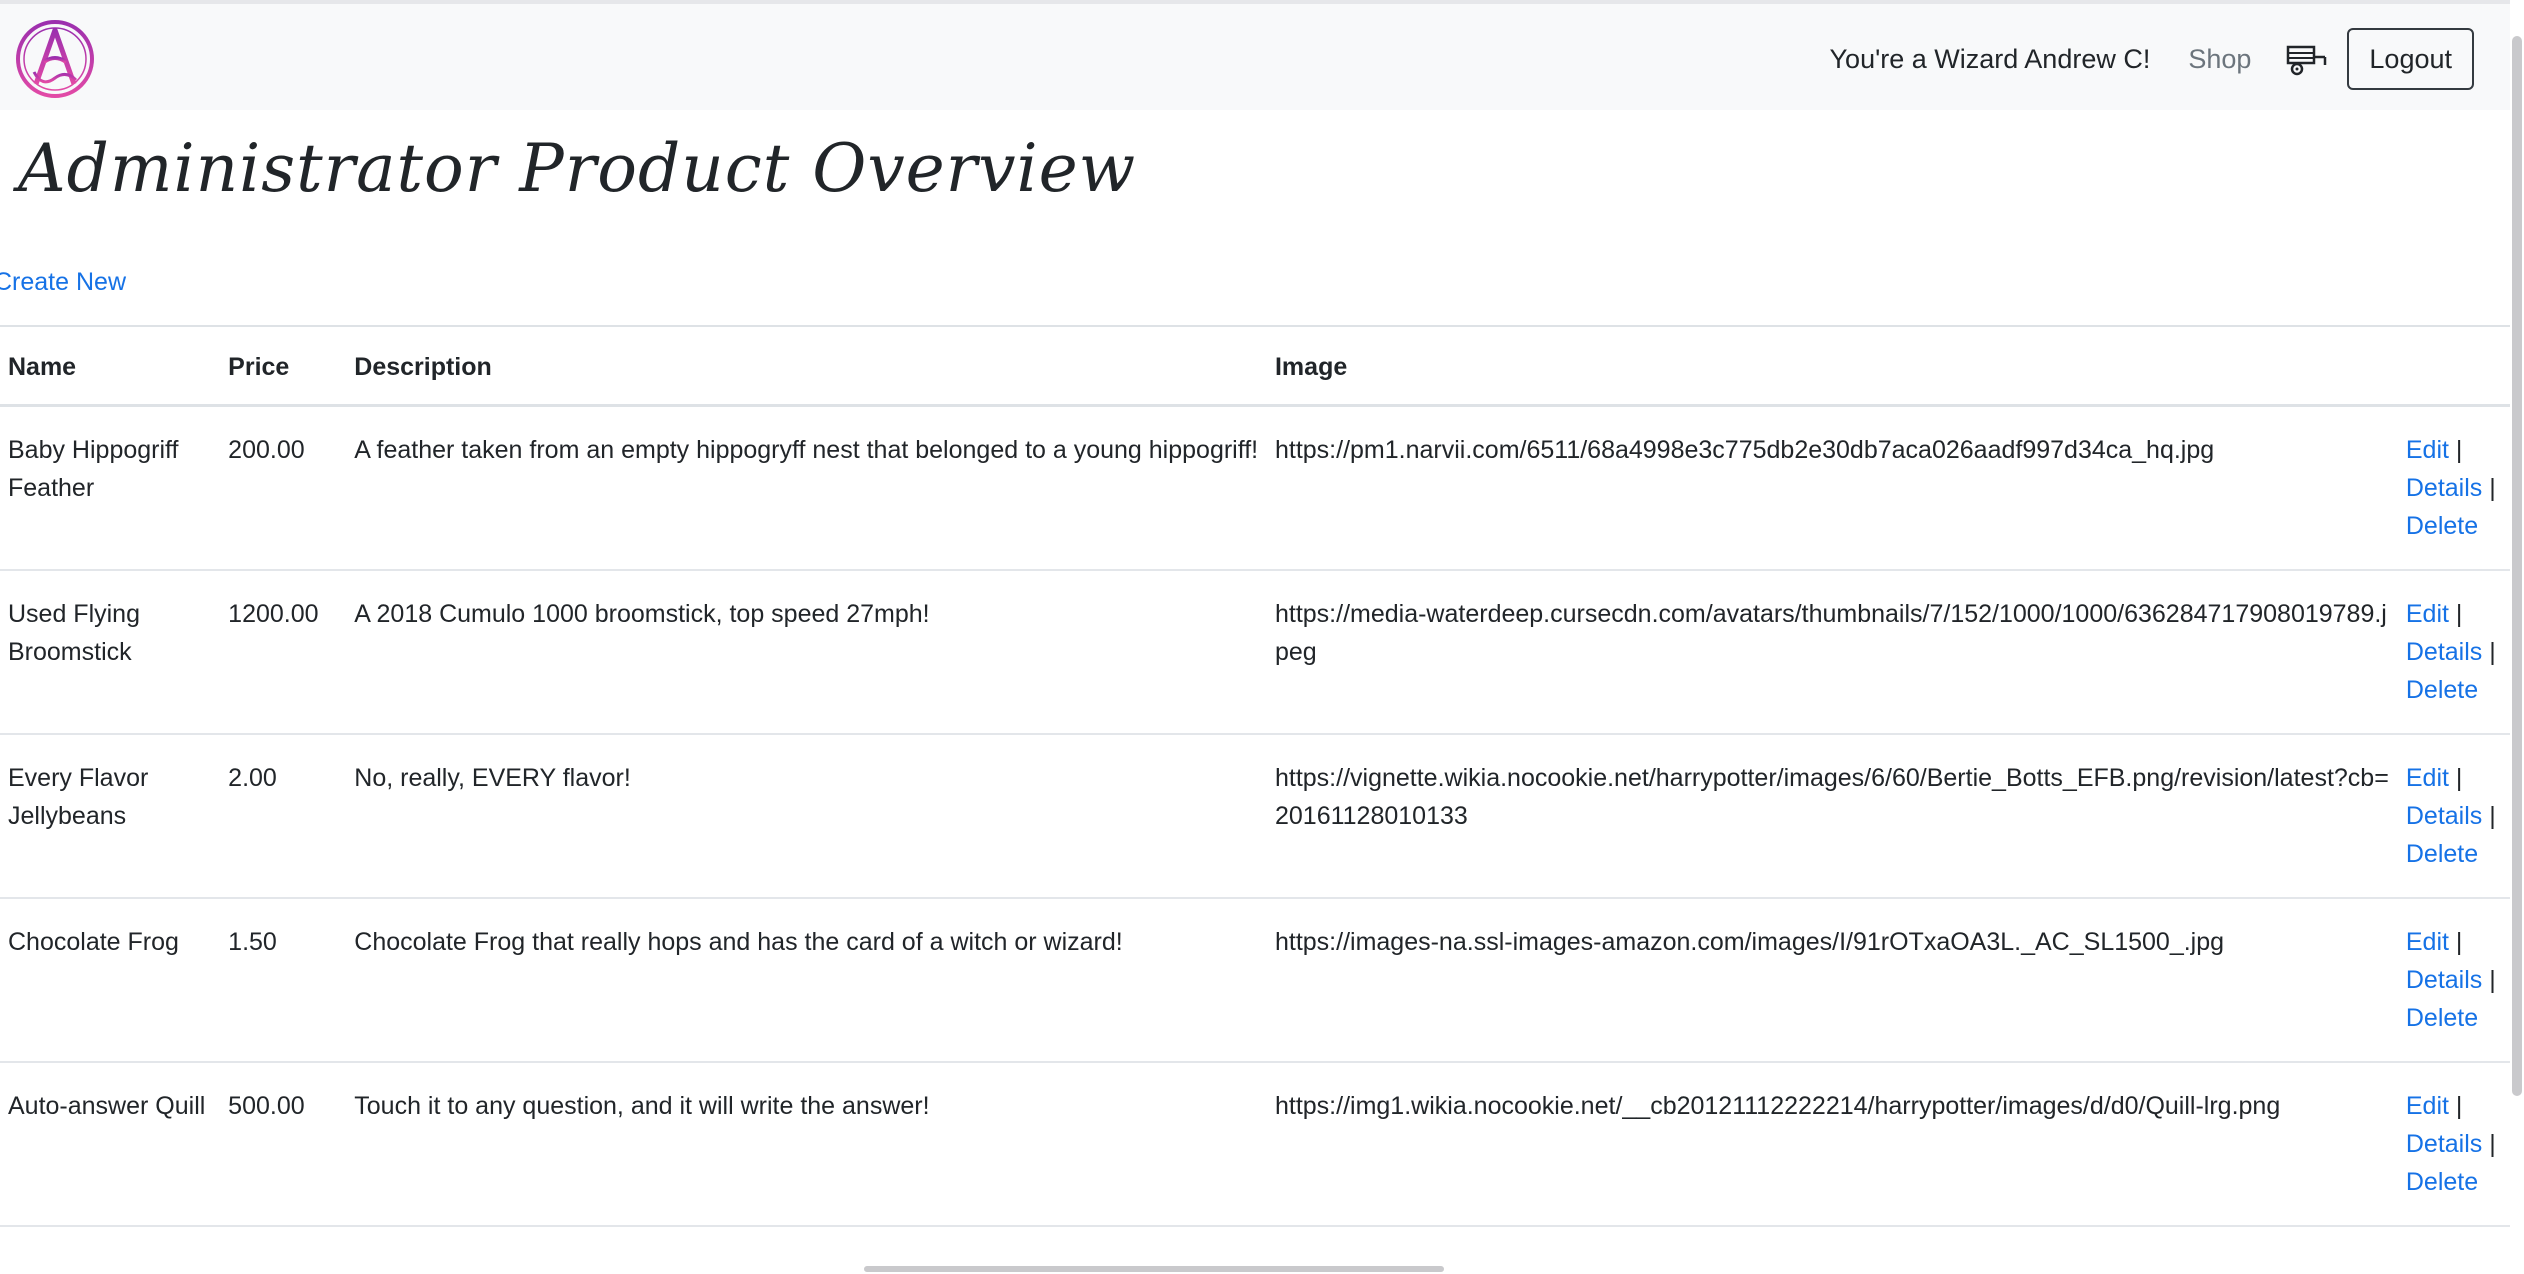 This screenshot has height=1274, width=2524. What do you see at coordinates (1990, 58) in the screenshot?
I see `user-greeting: You're a Wizard Andrew C!` at bounding box center [1990, 58].